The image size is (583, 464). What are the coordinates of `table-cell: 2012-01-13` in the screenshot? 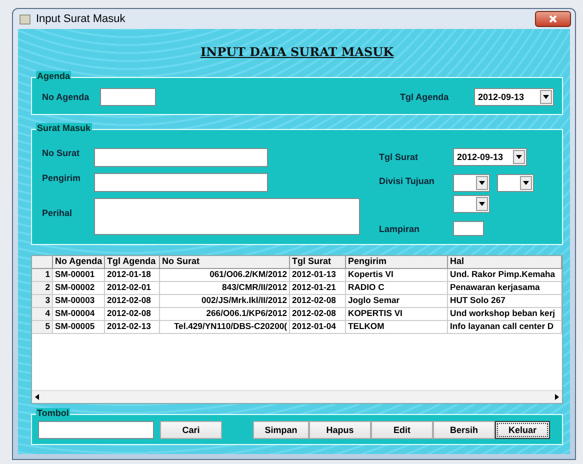 It's located at (318, 275).